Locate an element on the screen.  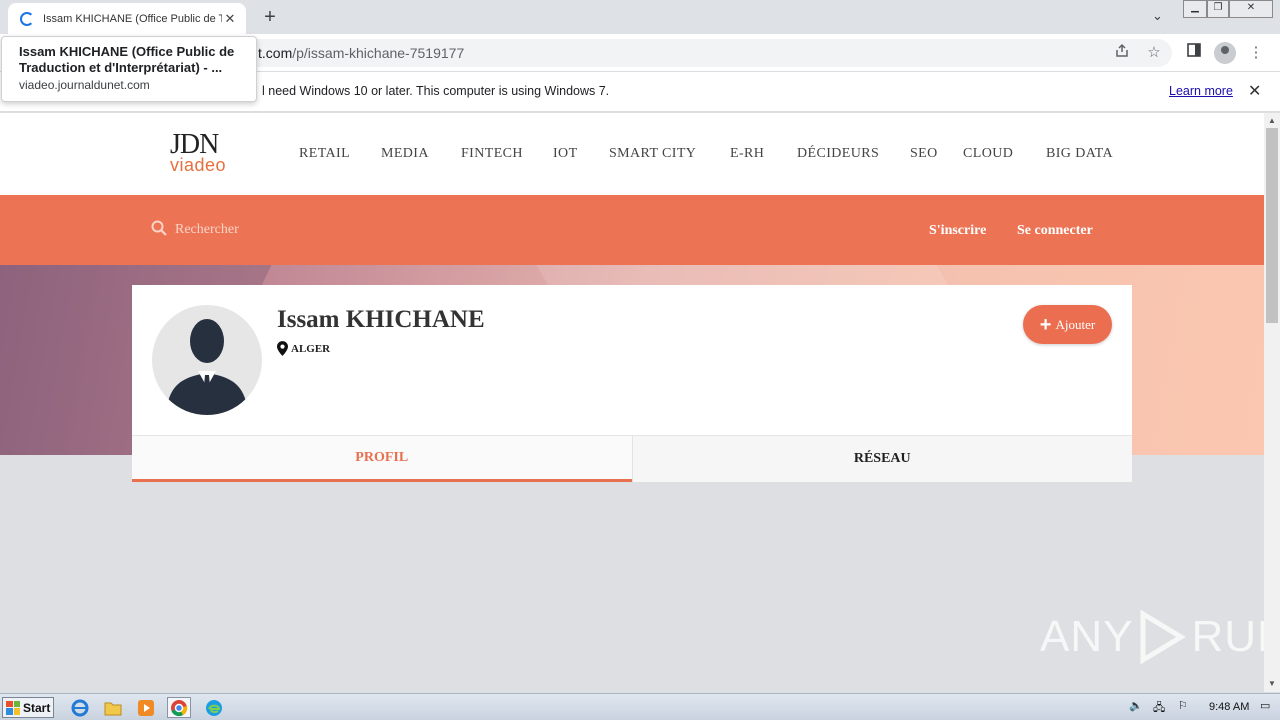
restore-icon: ❐ is located at coordinates (1218, 9).